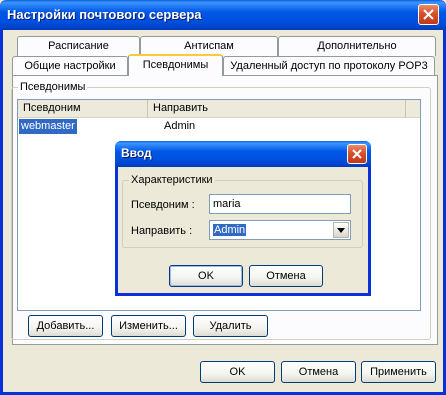 The width and height of the screenshot is (446, 395). What do you see at coordinates (220, 127) in the screenshot?
I see `table-row: webmaster Admin` at bounding box center [220, 127].